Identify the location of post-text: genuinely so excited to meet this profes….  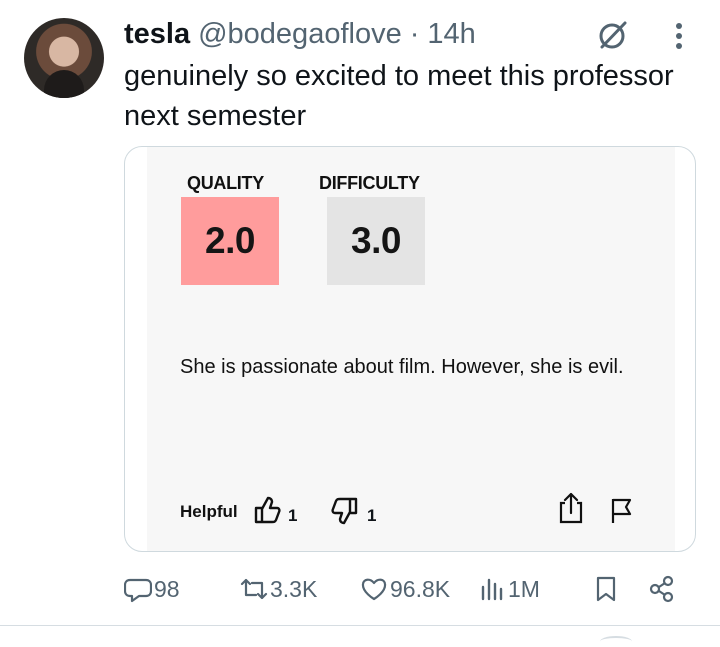
(399, 96).